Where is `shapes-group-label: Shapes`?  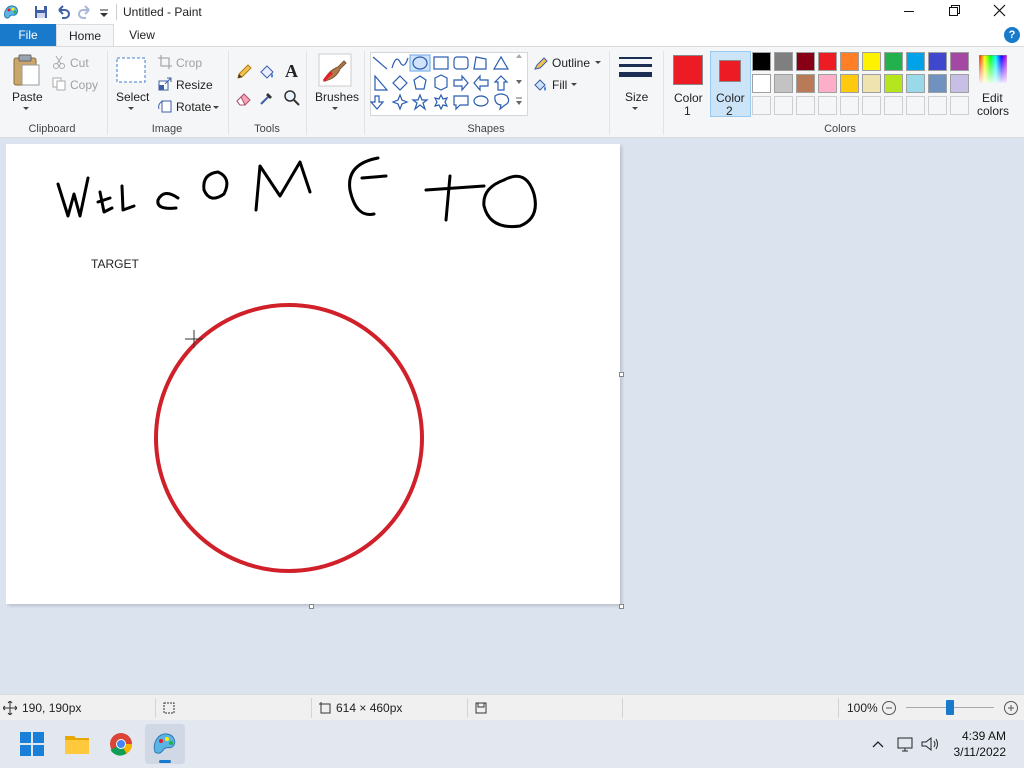 shapes-group-label: Shapes is located at coordinates (486, 129).